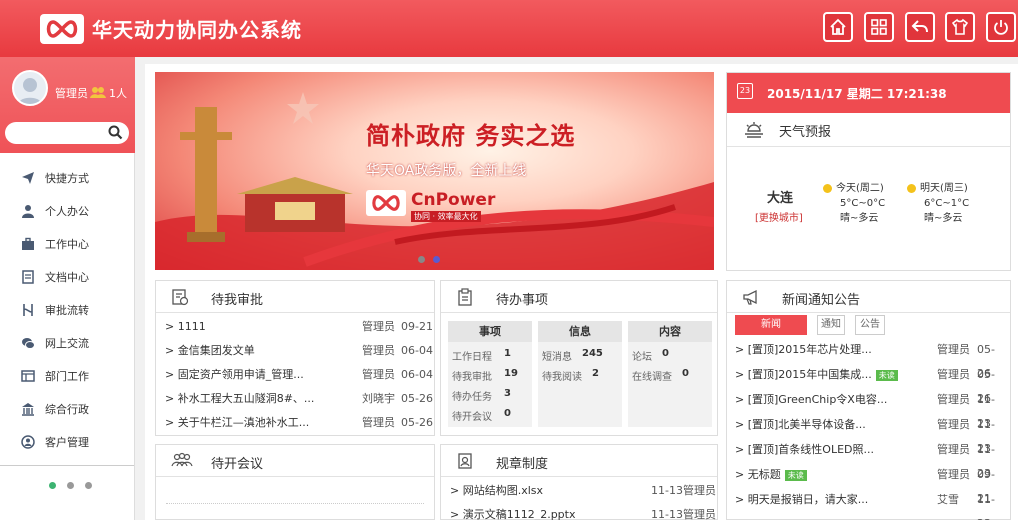 The image size is (1018, 520). Describe the element at coordinates (295, 503) in the screenshot. I see `divider` at that location.